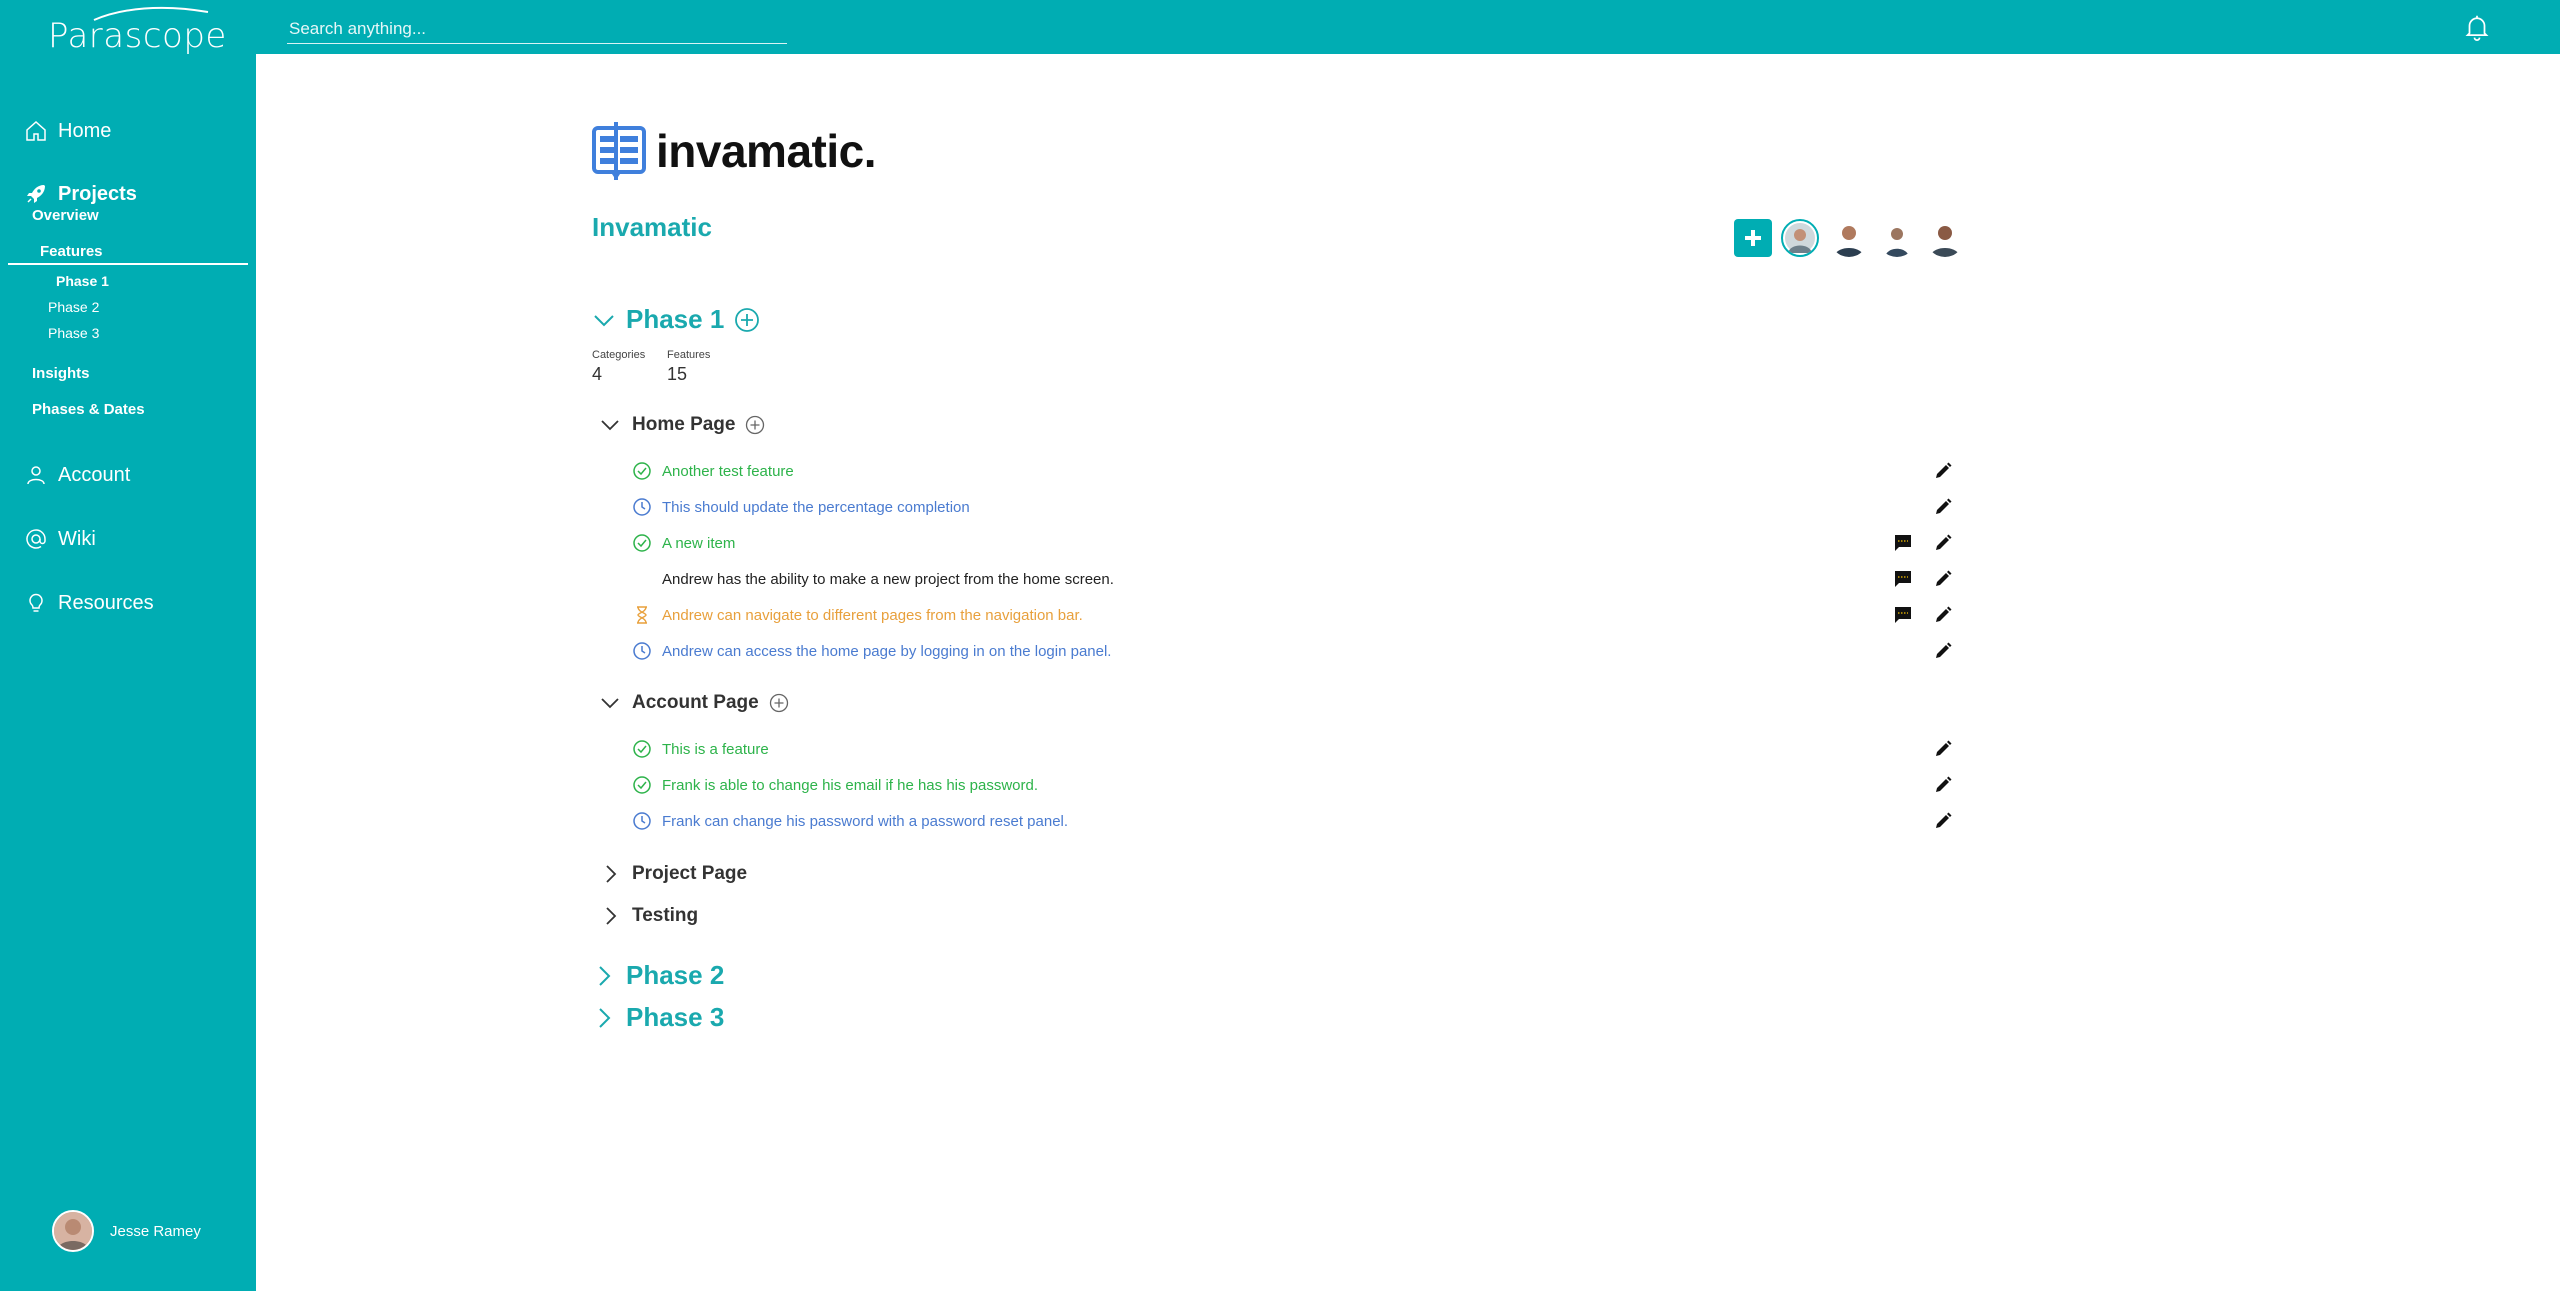 The width and height of the screenshot is (2560, 1291). What do you see at coordinates (36, 130) in the screenshot?
I see `home-icon` at bounding box center [36, 130].